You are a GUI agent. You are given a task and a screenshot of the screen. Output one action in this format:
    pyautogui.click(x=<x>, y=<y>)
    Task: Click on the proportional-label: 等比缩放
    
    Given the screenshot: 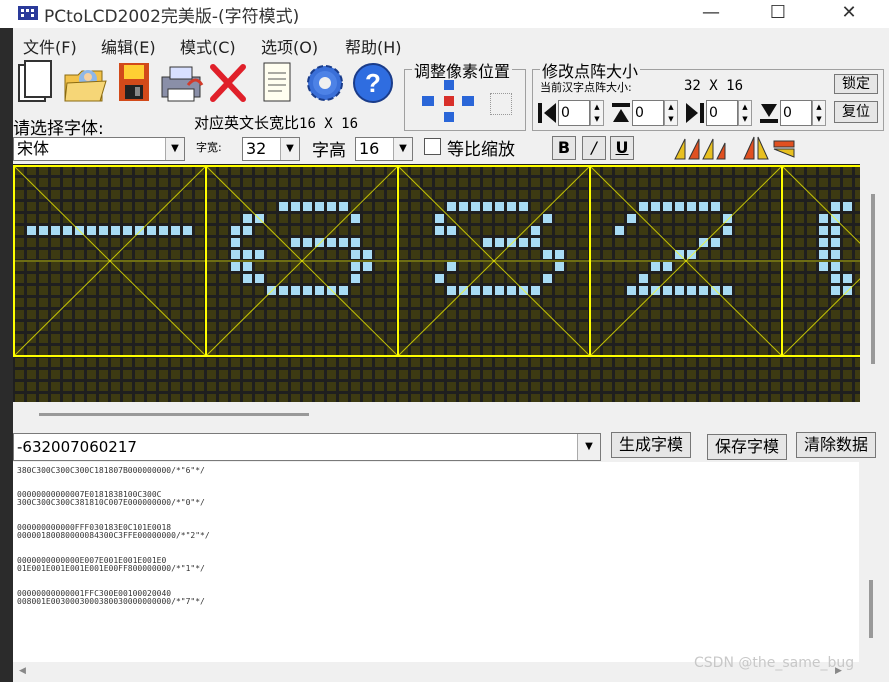 What is the action you would take?
    pyautogui.click(x=481, y=150)
    